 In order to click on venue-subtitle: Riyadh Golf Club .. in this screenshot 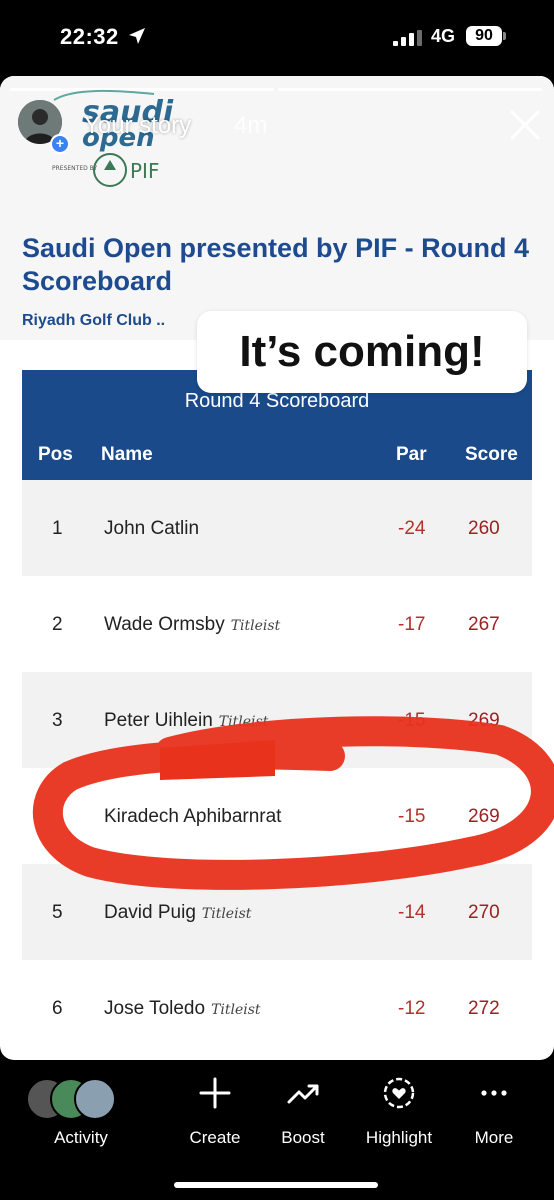, I will do `click(94, 320)`.